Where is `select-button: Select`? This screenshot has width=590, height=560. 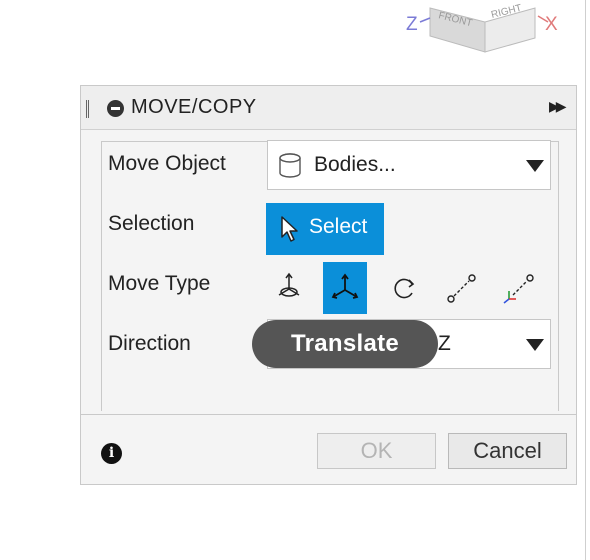 select-button: Select is located at coordinates (325, 229).